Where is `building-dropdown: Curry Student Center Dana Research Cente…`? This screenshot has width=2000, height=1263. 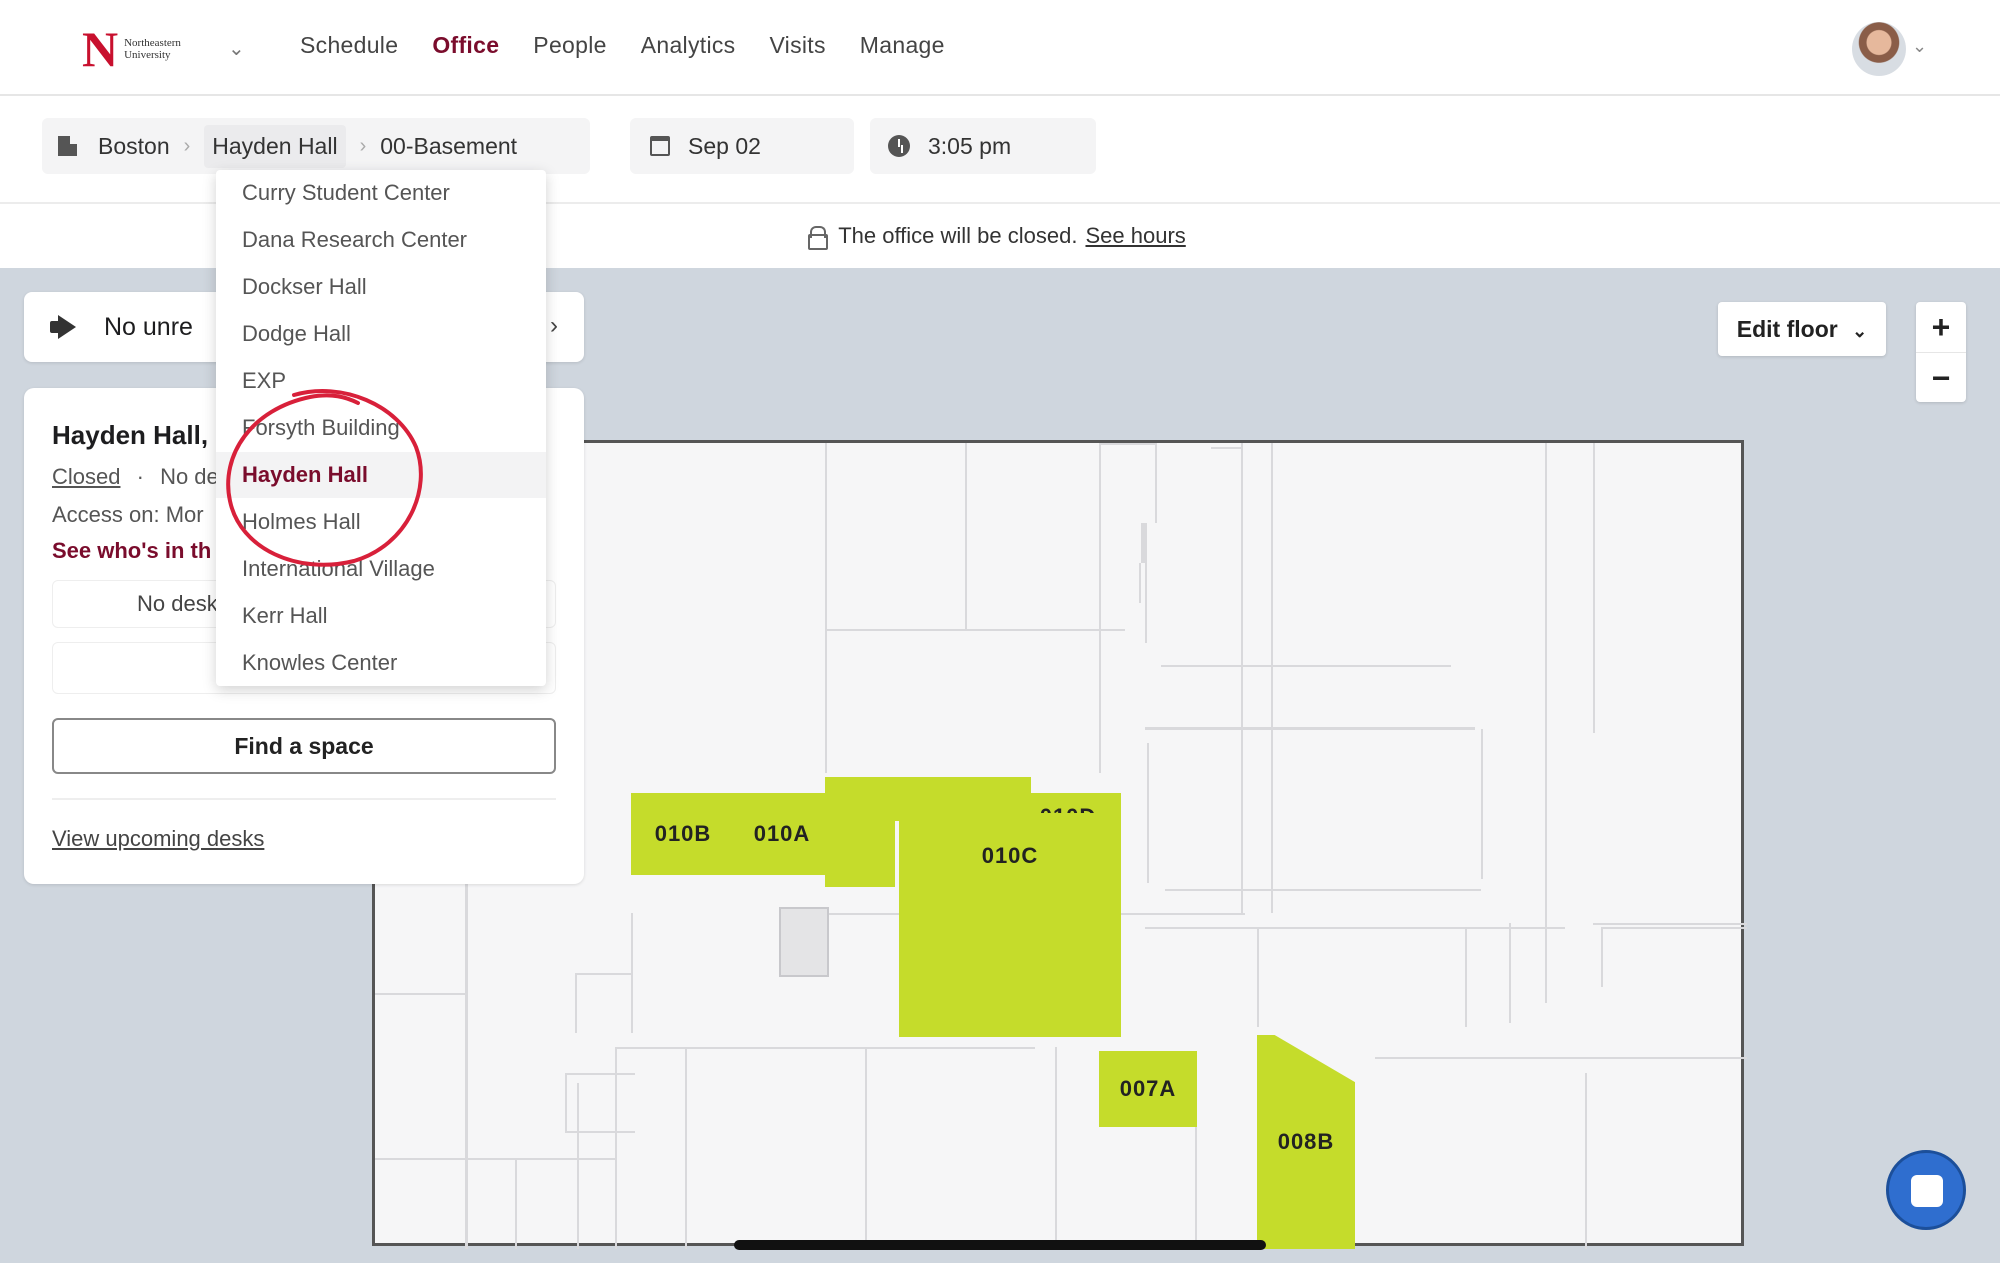
building-dropdown: Curry Student Center Dana Research Cente… is located at coordinates (381, 428).